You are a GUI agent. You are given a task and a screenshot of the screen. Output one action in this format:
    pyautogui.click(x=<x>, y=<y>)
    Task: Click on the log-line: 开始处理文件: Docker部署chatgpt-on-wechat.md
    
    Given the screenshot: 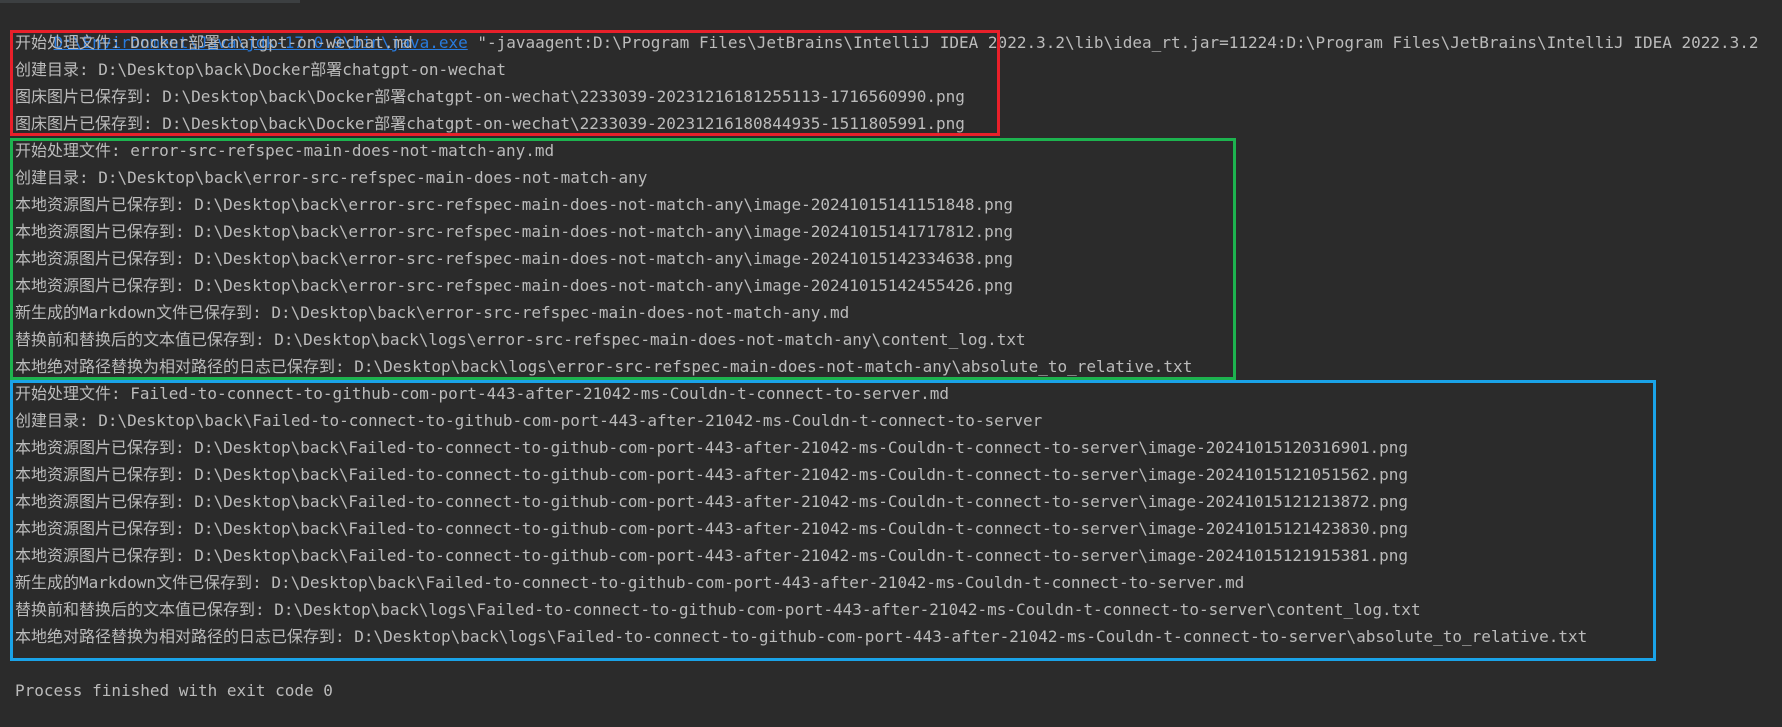 What is the action you would take?
    pyautogui.click(x=214, y=42)
    